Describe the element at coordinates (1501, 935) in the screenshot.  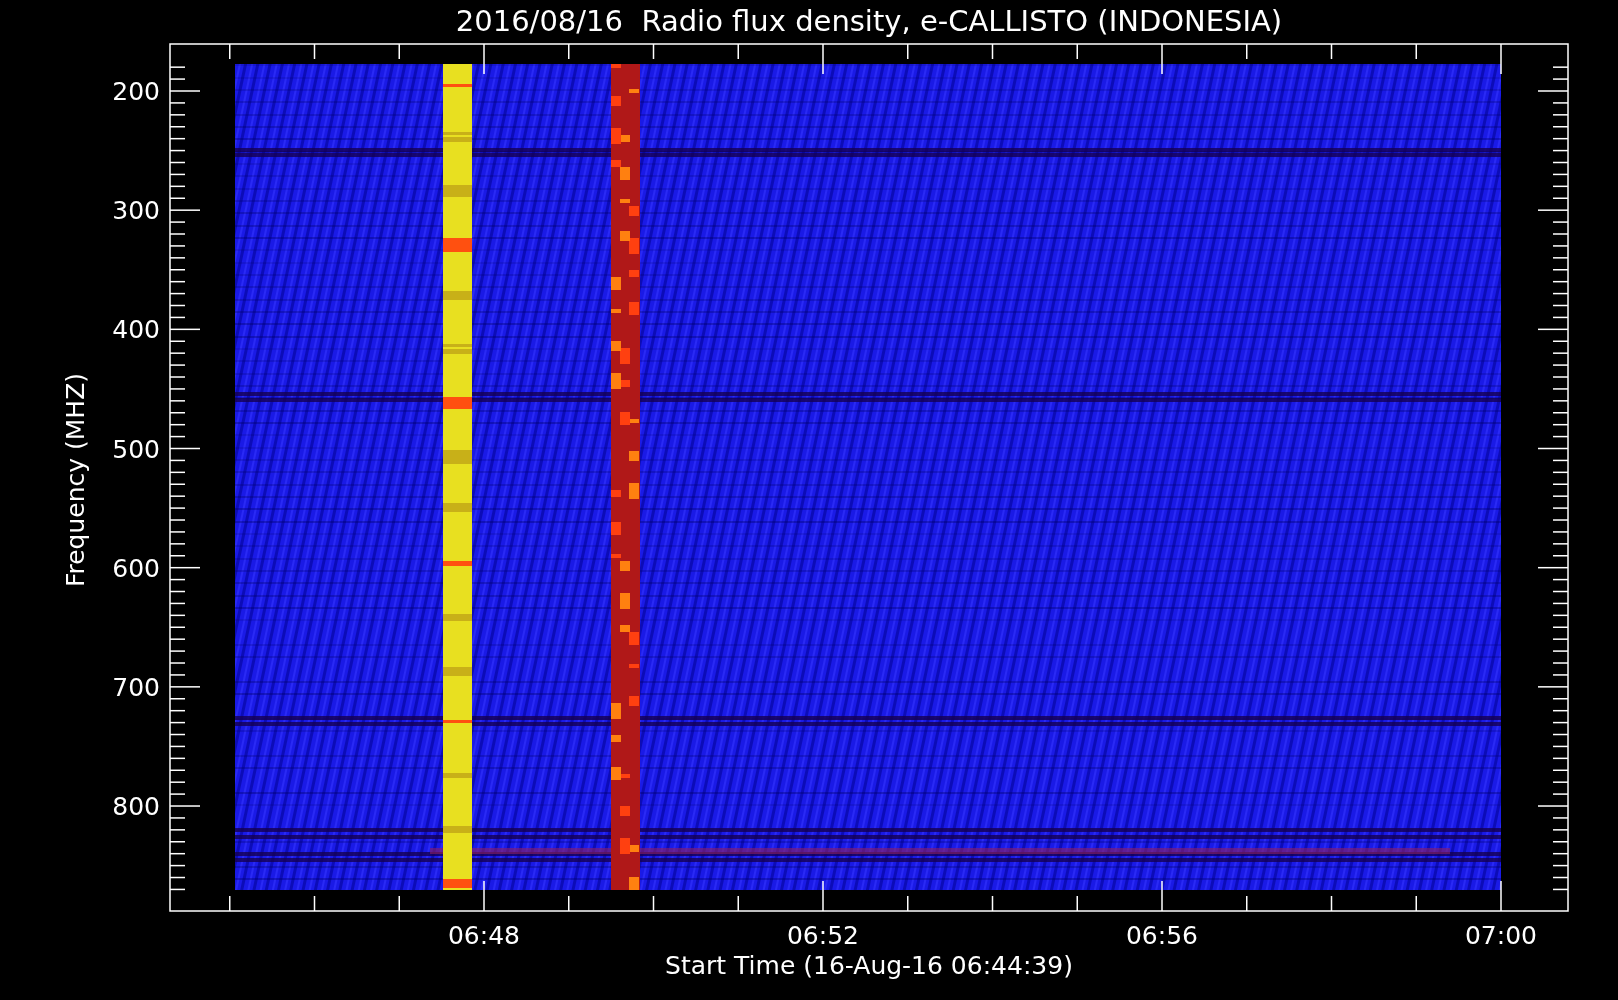
I see `tick-label: 07:00` at that location.